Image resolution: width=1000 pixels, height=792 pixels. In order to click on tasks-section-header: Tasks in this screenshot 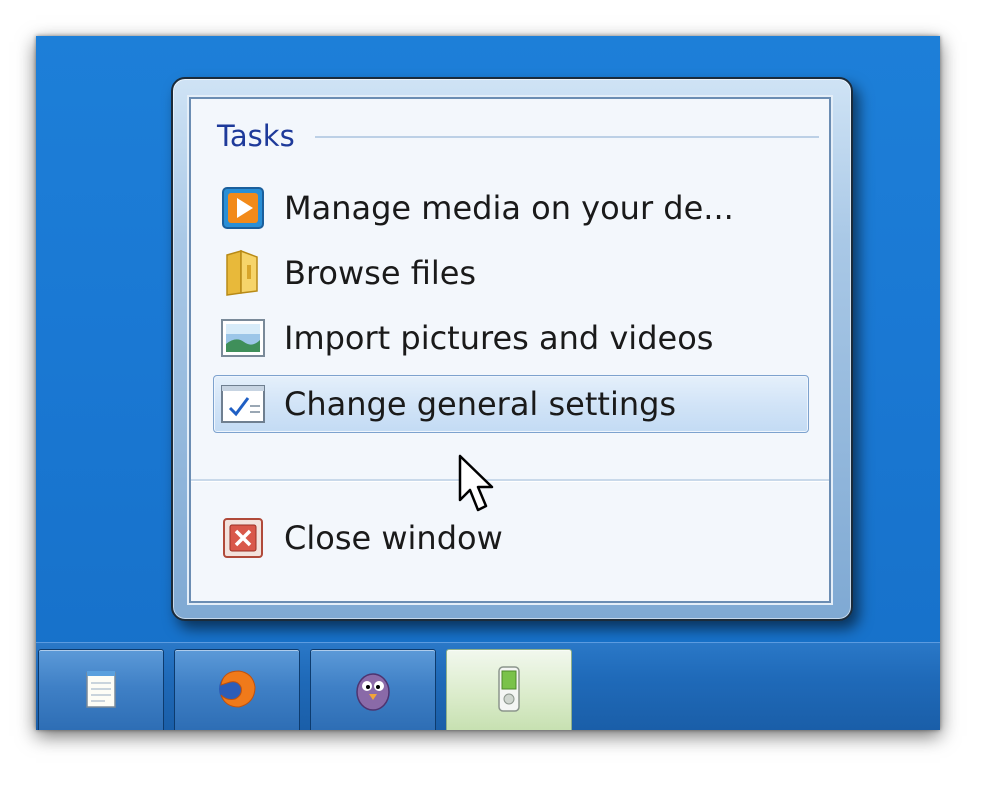, I will do `click(256, 136)`.